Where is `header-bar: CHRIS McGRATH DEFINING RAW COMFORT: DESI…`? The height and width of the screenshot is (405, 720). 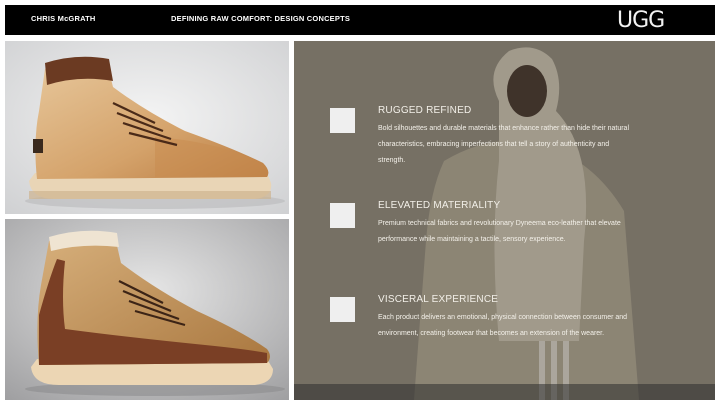 header-bar: CHRIS McGRATH DEFINING RAW COMFORT: DESI… is located at coordinates (360, 20).